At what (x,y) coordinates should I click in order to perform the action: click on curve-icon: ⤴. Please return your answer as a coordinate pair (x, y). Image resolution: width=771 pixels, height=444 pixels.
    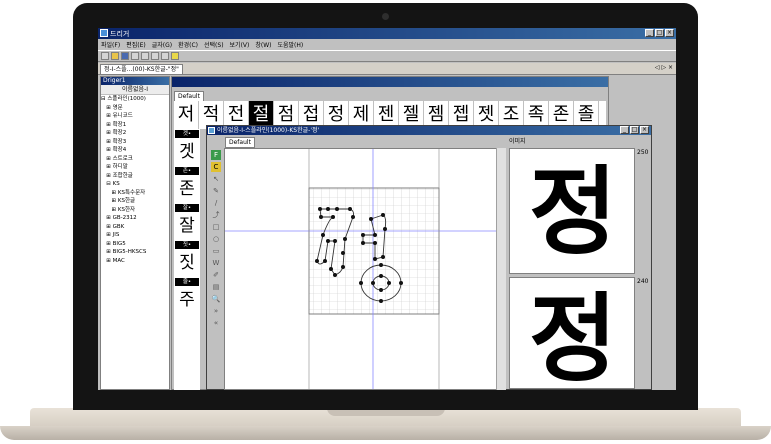
    Looking at the image, I should click on (216, 215).